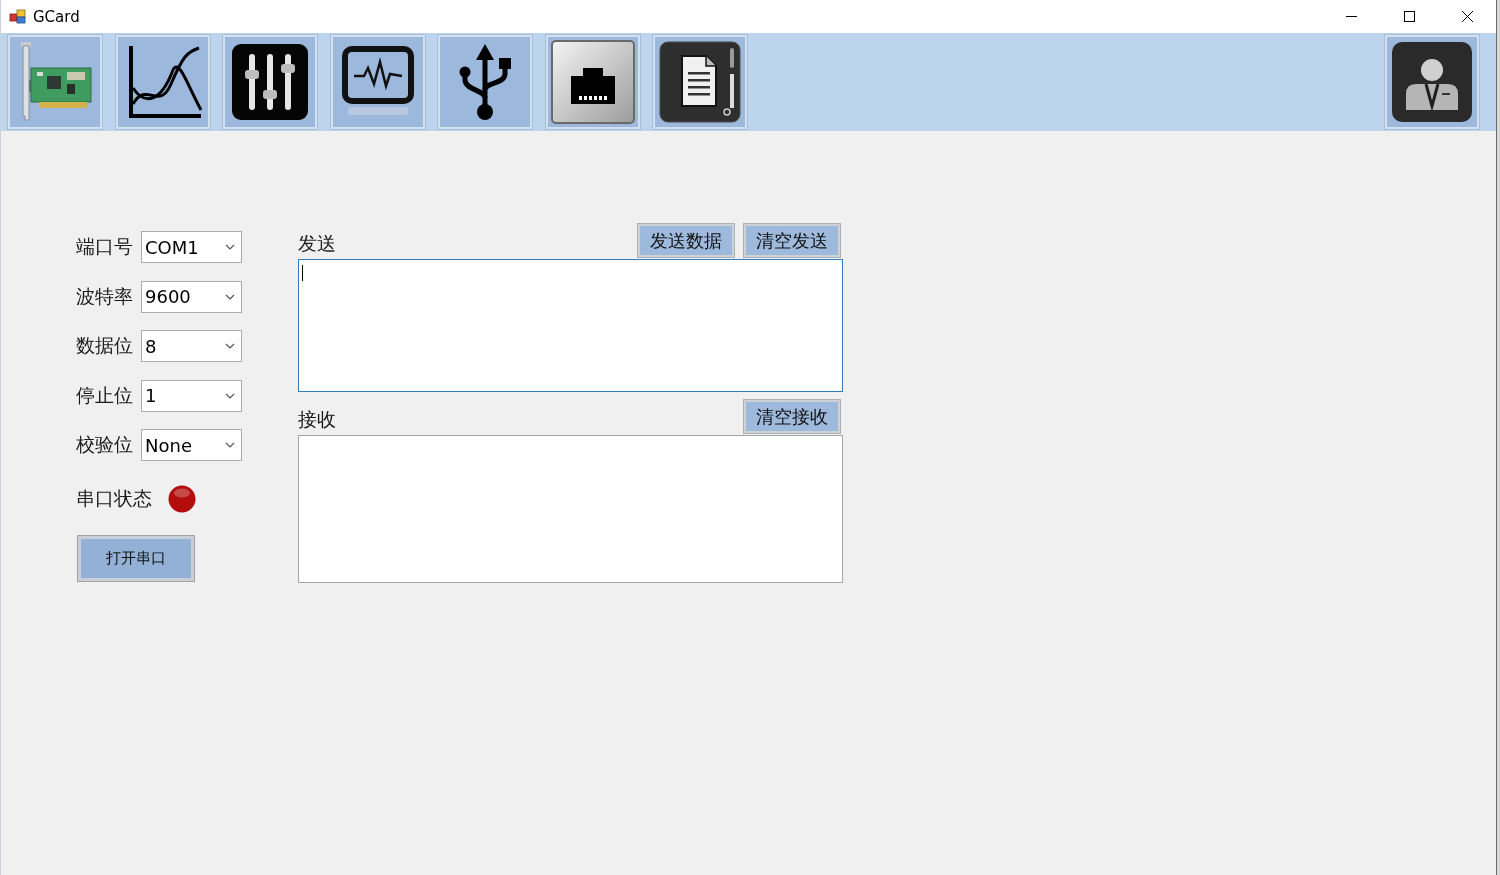 The image size is (1500, 875). What do you see at coordinates (317, 243) in the screenshot?
I see `section-label: 发送` at bounding box center [317, 243].